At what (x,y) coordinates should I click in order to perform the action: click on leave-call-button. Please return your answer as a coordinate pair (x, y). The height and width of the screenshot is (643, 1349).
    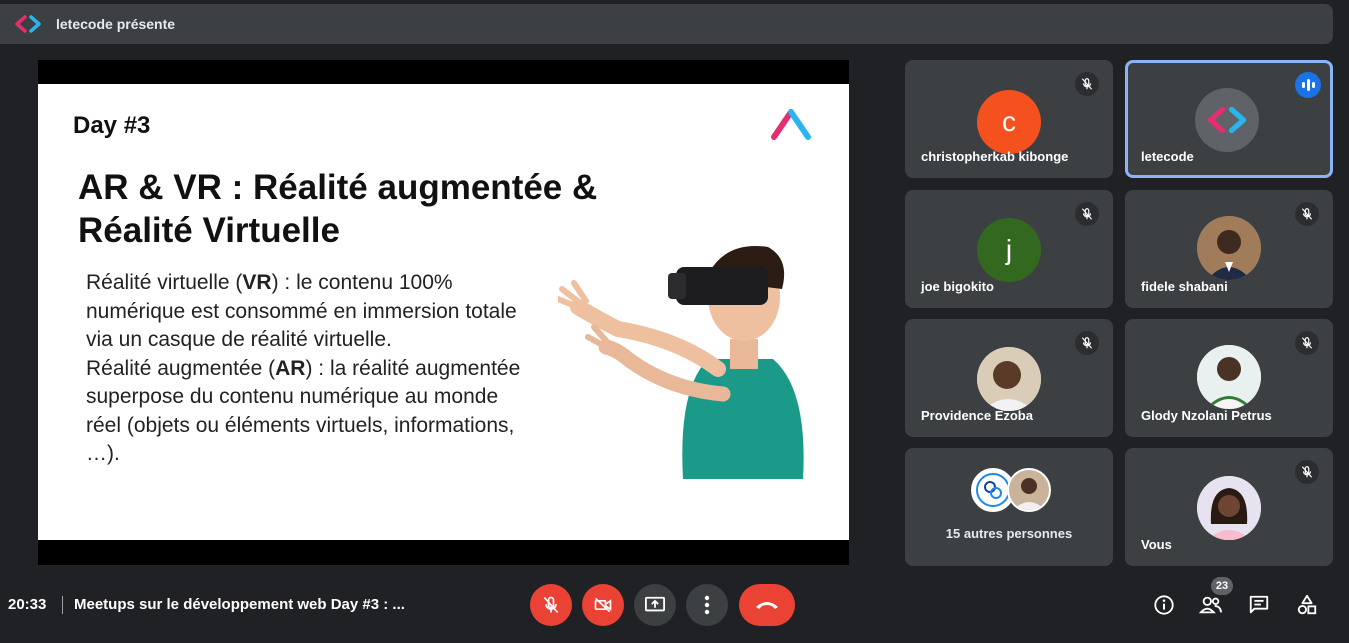
    Looking at the image, I should click on (767, 605).